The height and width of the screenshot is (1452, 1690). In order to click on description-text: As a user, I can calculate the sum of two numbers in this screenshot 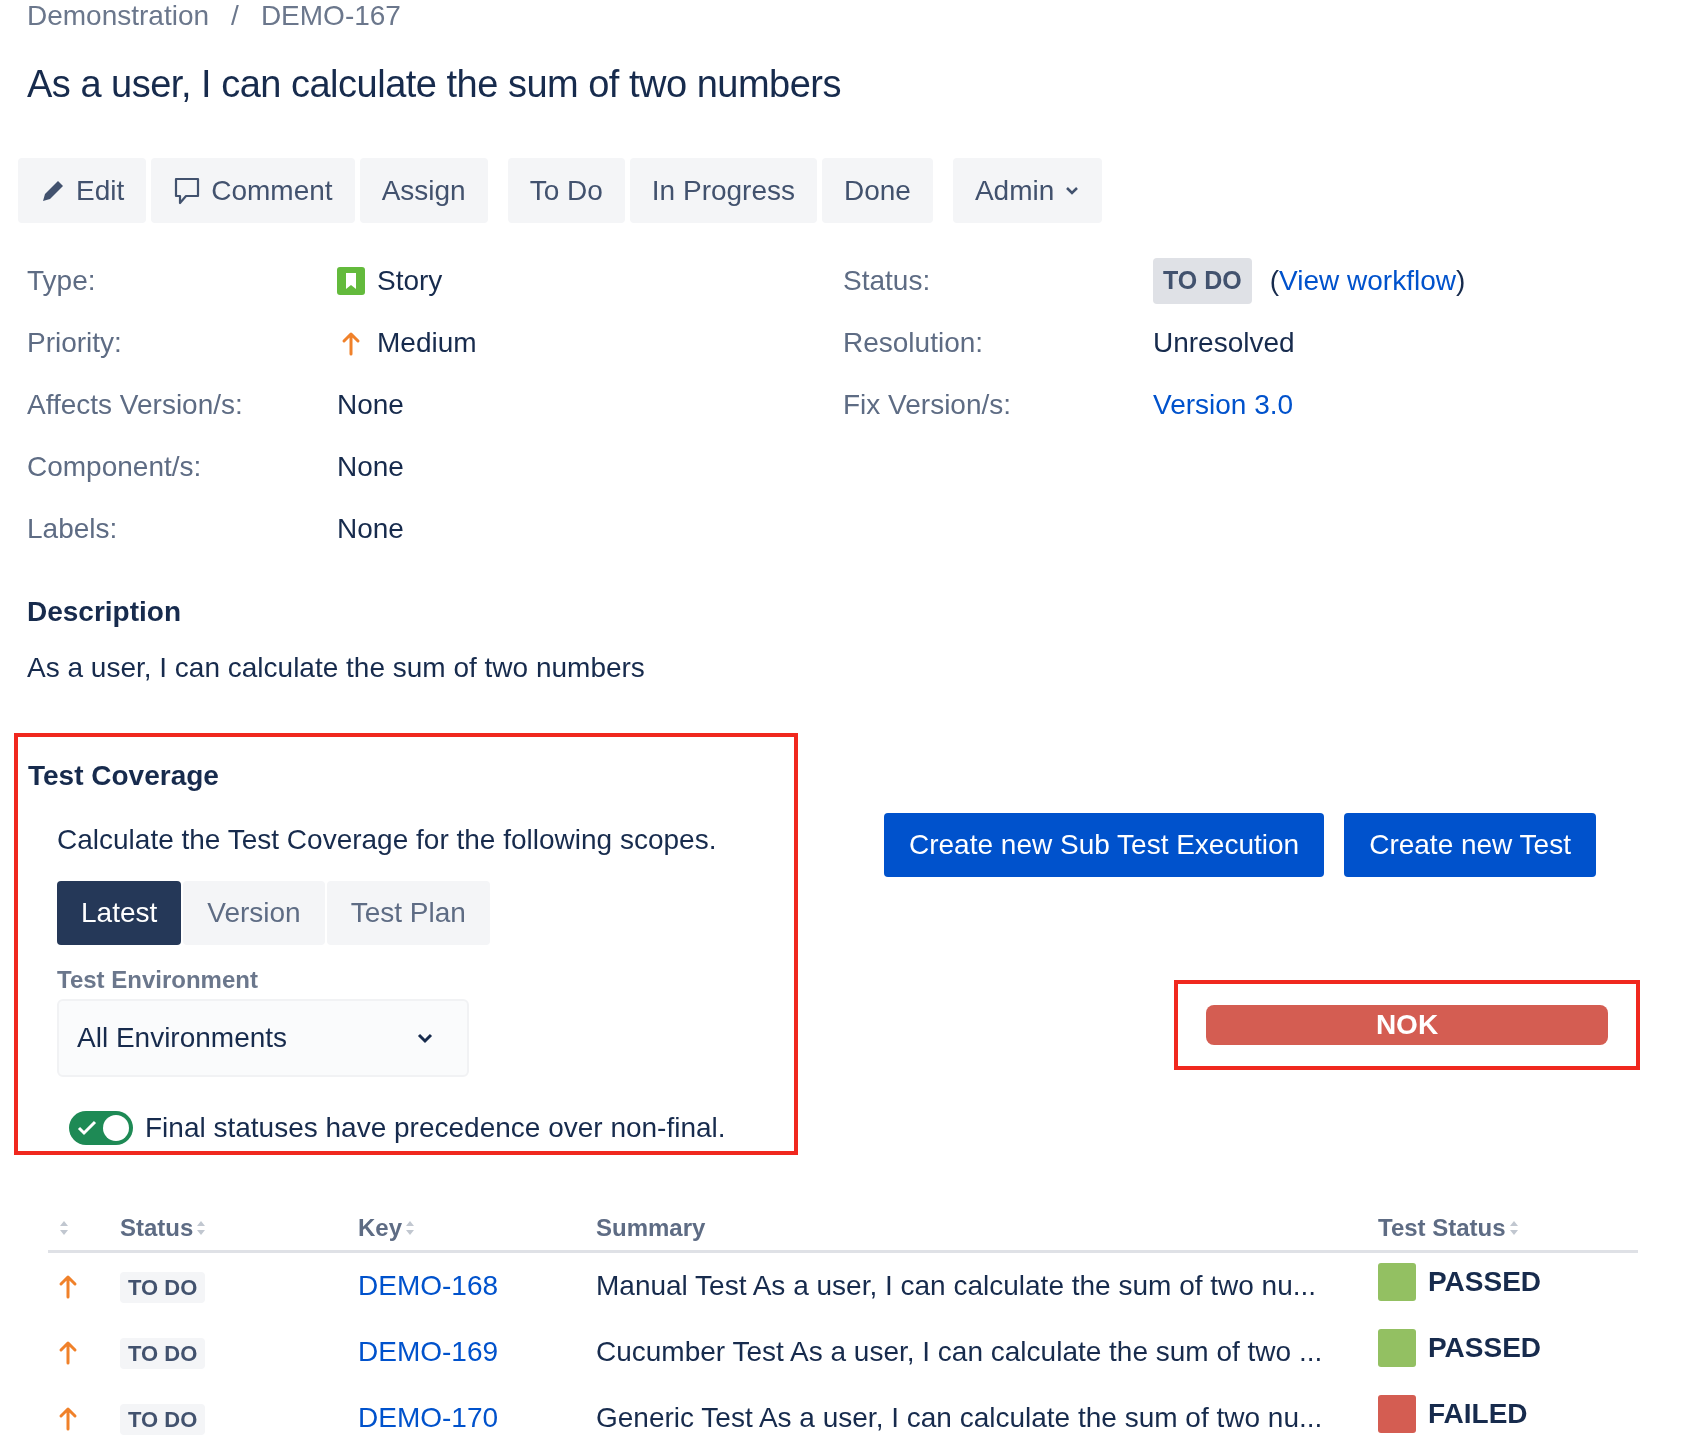, I will do `click(336, 668)`.